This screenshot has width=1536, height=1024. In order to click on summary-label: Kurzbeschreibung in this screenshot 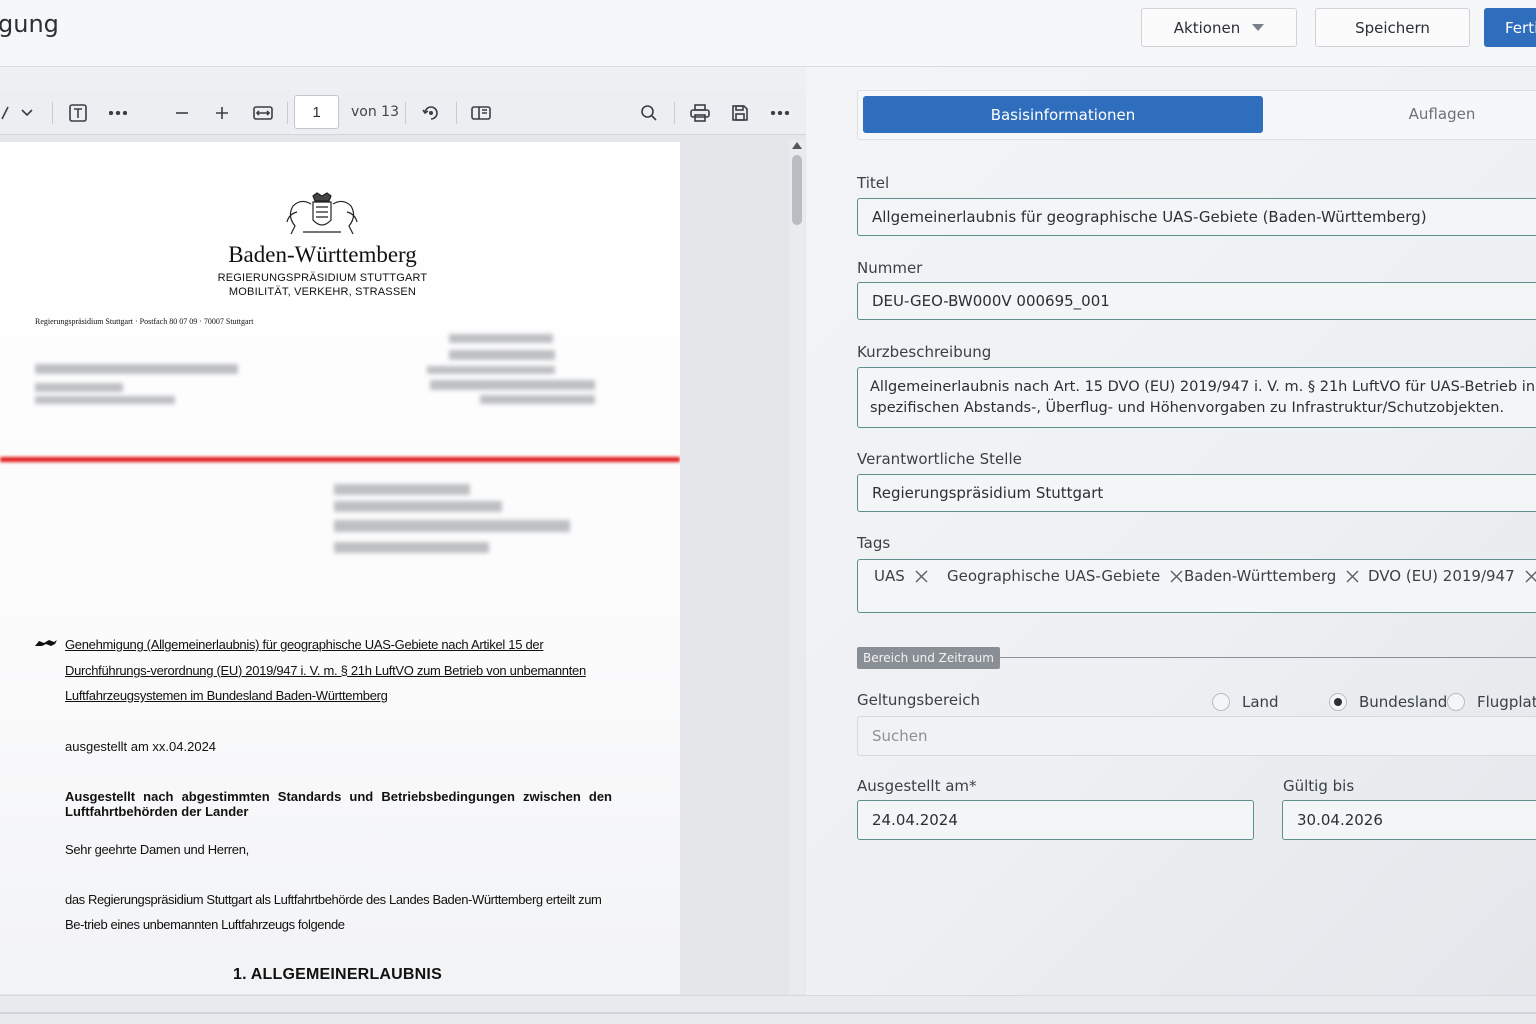, I will do `click(924, 352)`.